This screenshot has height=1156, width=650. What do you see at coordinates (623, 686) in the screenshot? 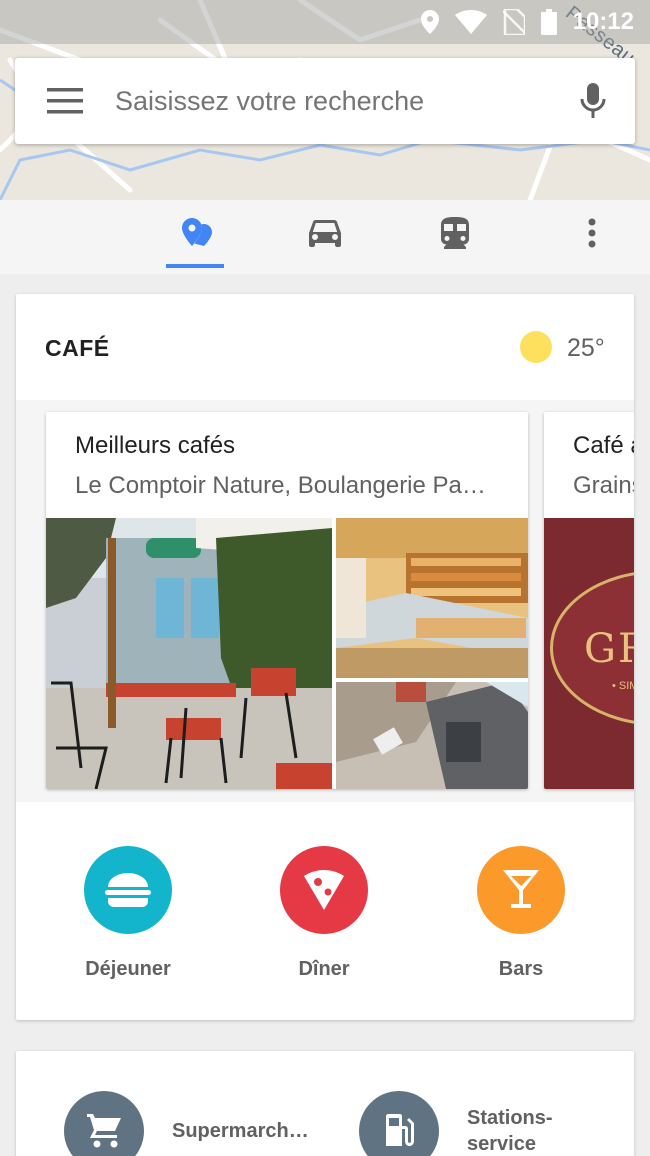
I see `grains-logo-tagline: • SIMPLE` at bounding box center [623, 686].